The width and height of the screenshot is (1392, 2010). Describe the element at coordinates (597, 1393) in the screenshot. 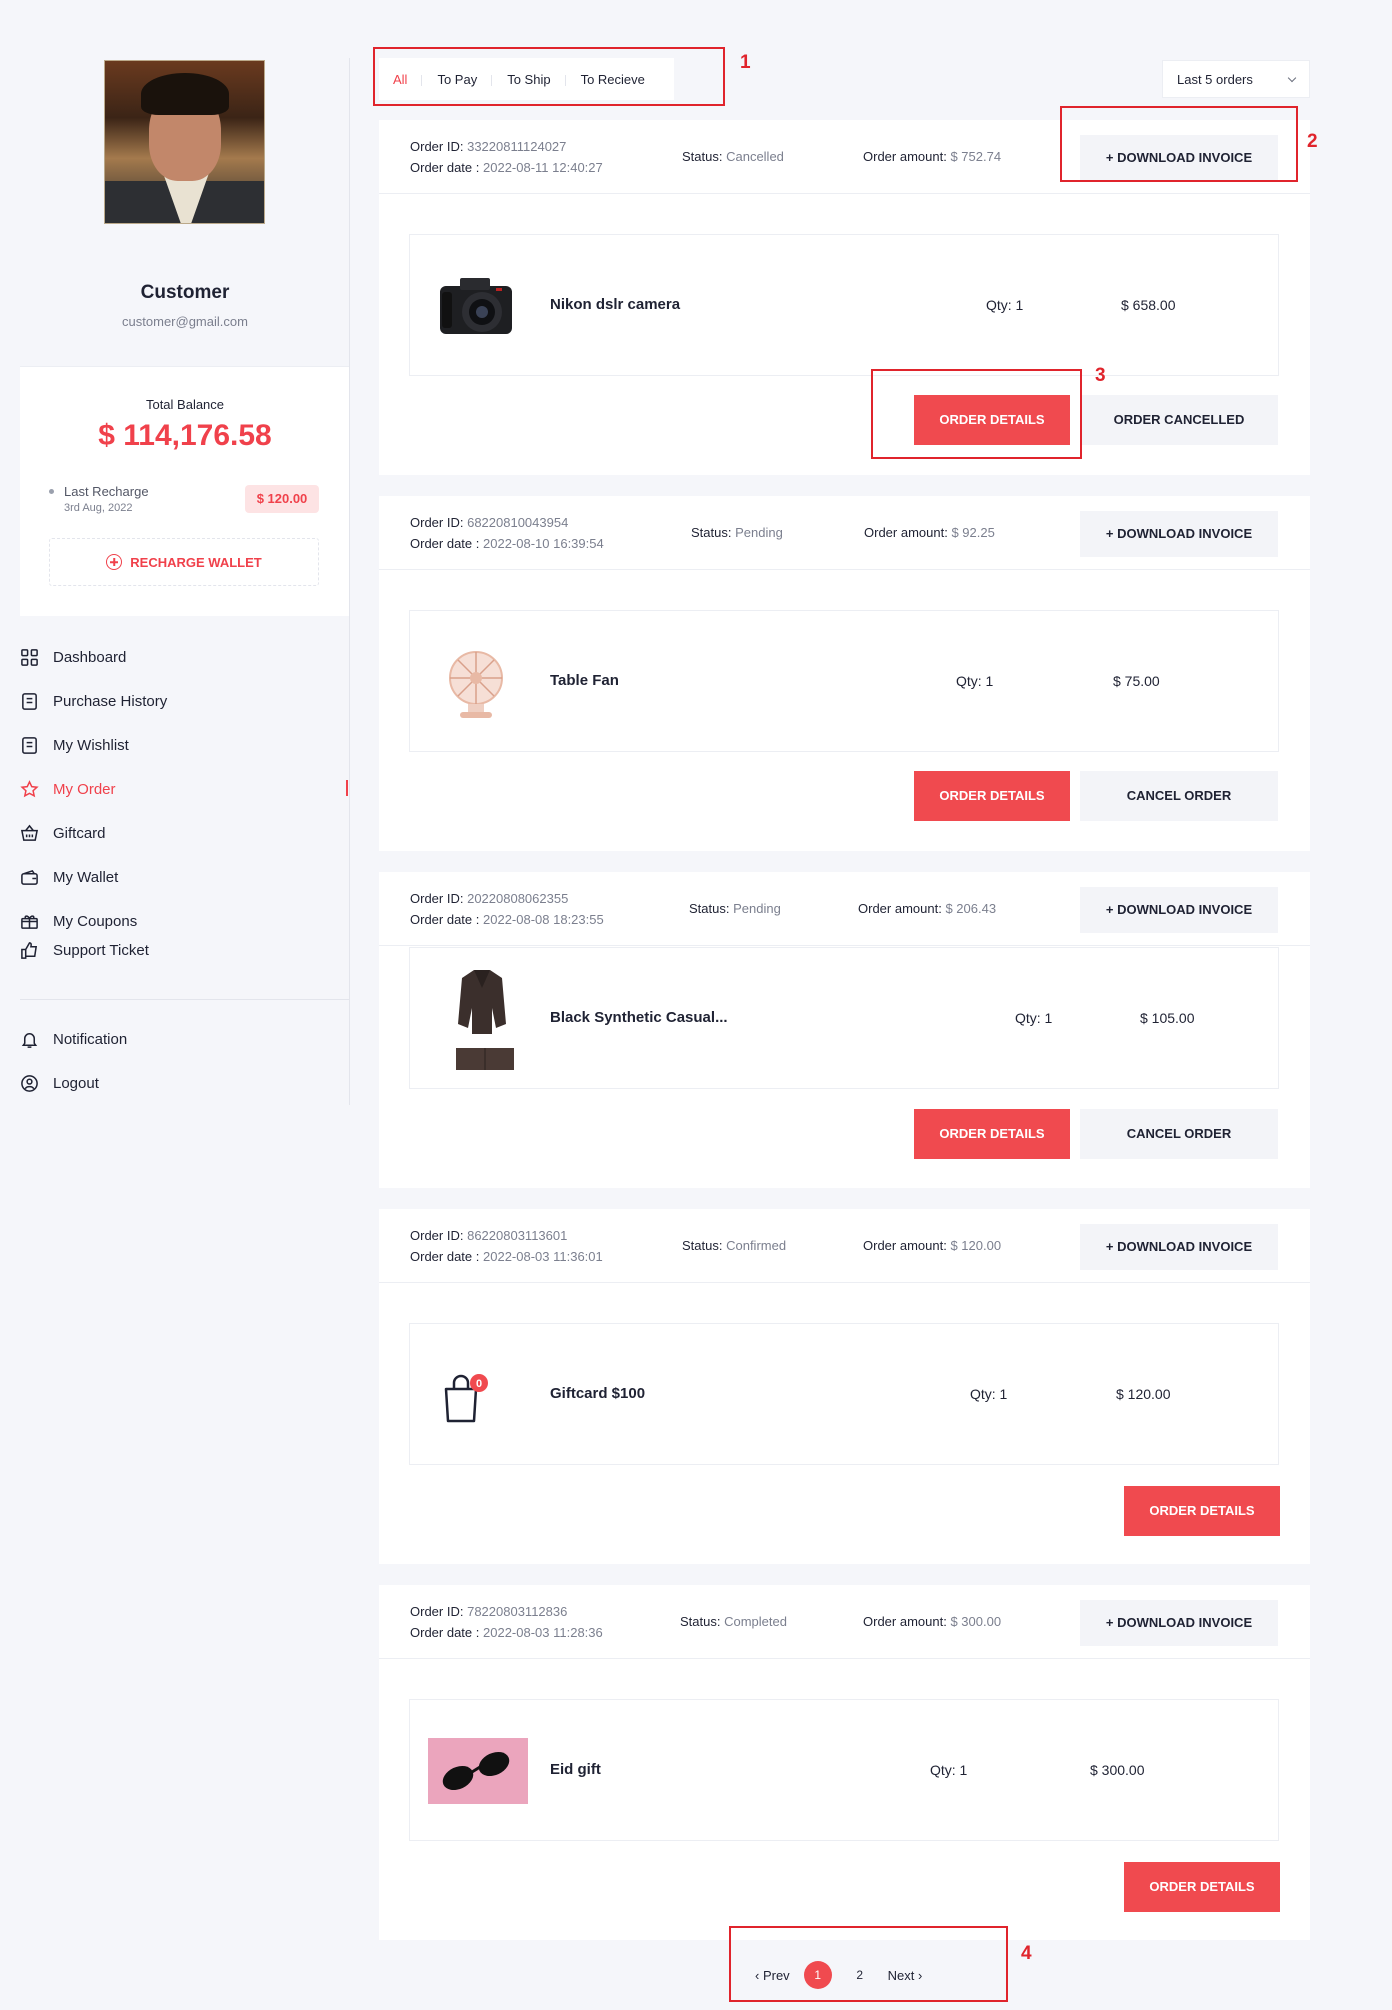

I see `product-name: Giftcard $100` at that location.